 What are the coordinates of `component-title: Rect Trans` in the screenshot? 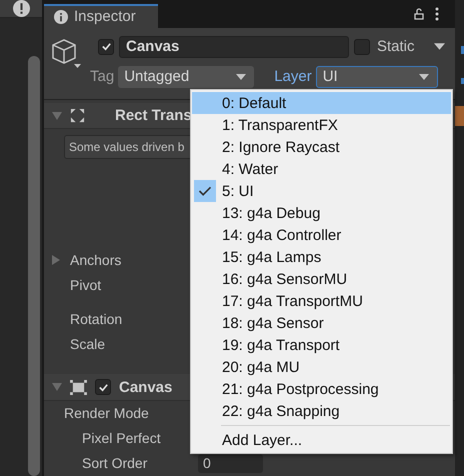 It's located at (153, 115).